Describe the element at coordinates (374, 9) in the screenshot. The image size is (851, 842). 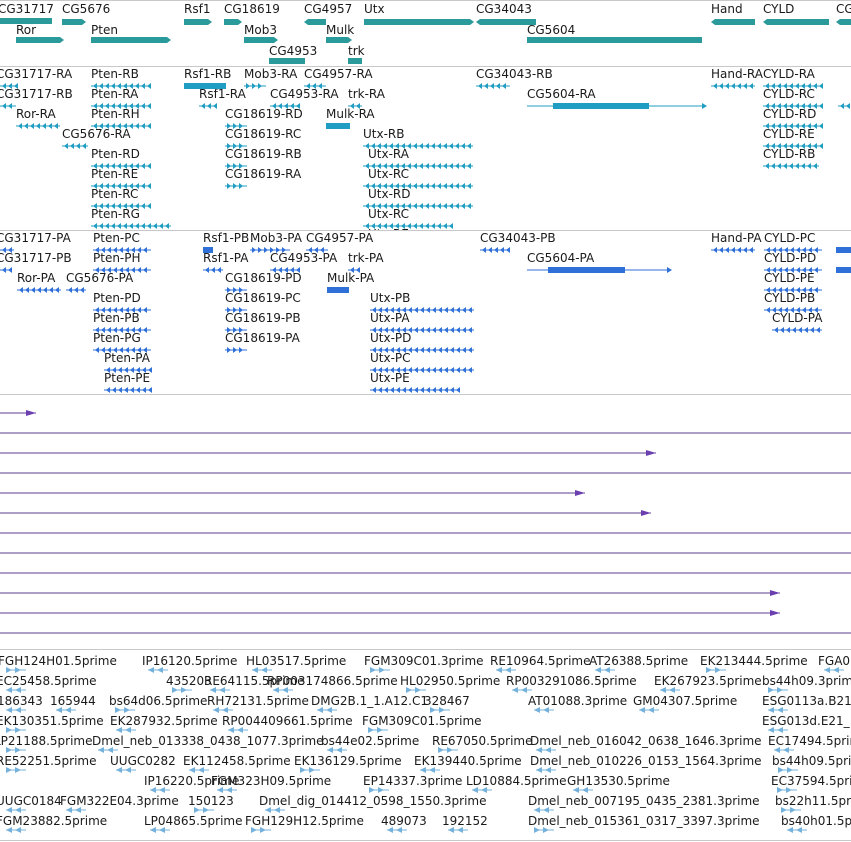
I see `feature-label: Utx` at that location.